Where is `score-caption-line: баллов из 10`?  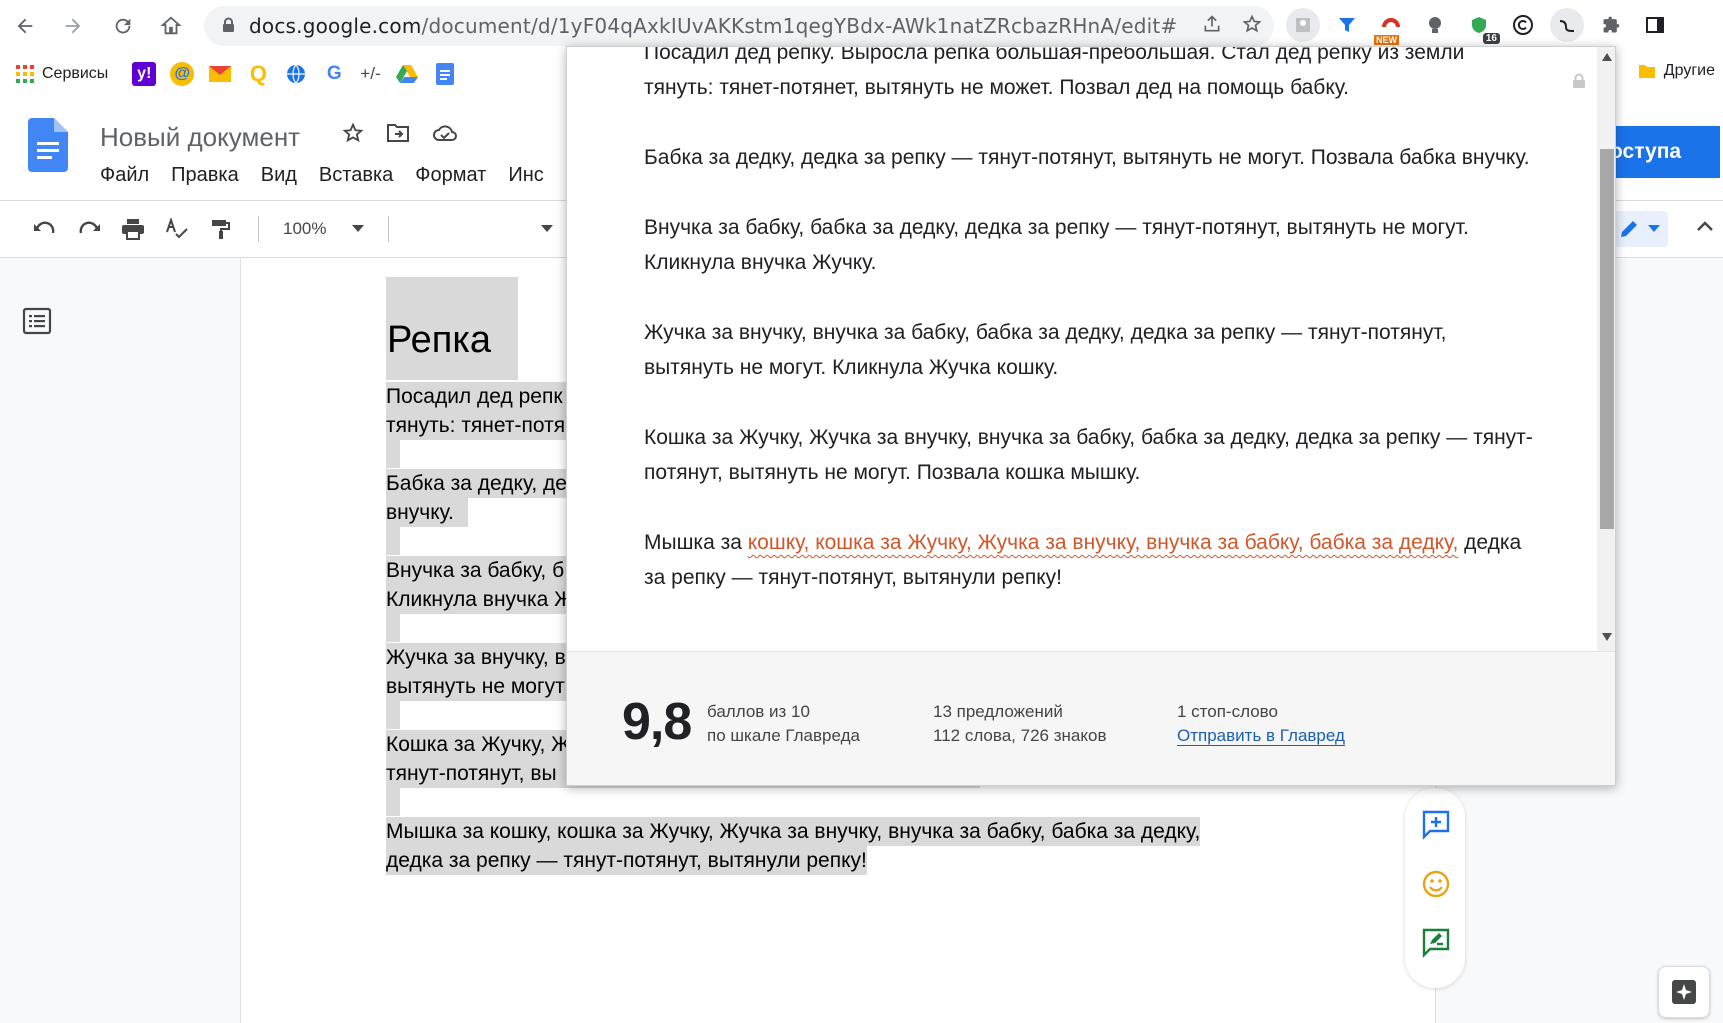 score-caption-line: баллов из 10 is located at coordinates (758, 711).